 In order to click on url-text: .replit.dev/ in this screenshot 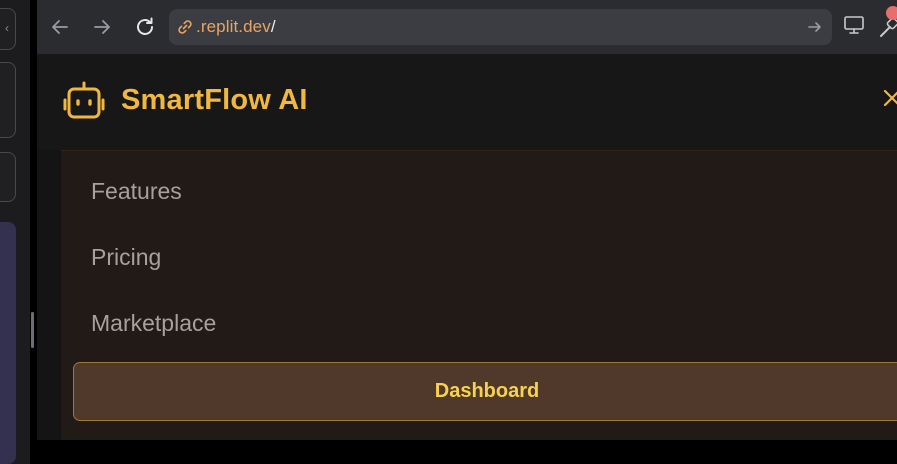, I will do `click(236, 27)`.